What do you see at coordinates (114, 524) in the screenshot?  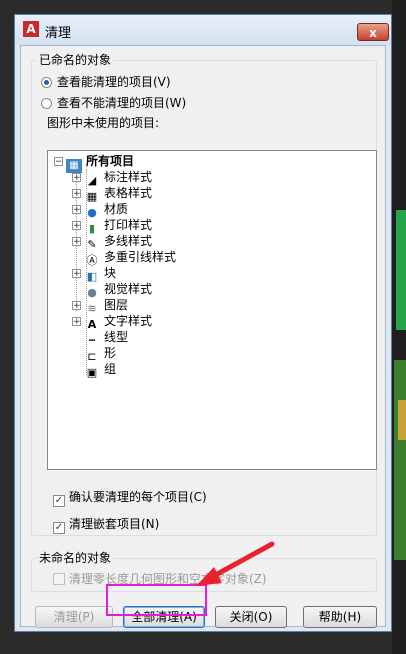 I see `purge-nested-label: 清理嵌套项目(N)` at bounding box center [114, 524].